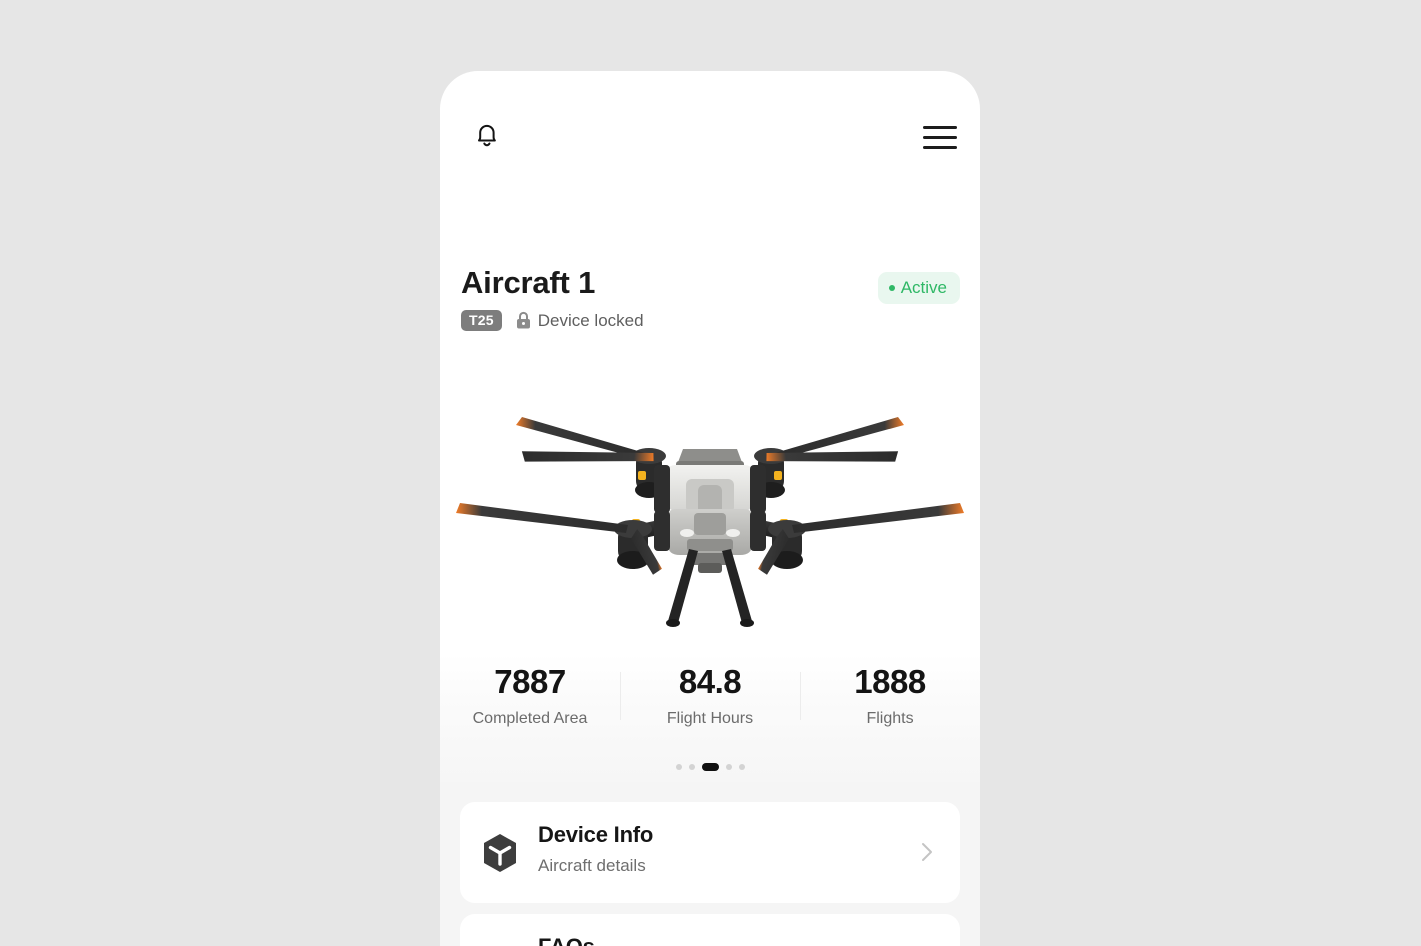  Describe the element at coordinates (528, 282) in the screenshot. I see `page-title: Aircraft 1` at that location.